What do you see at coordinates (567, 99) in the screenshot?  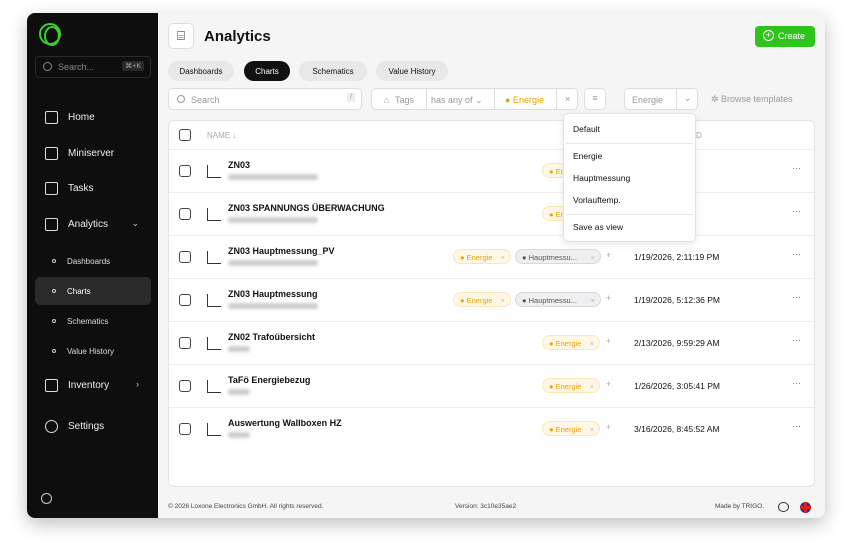 I see `clear-filter-icon: ×` at bounding box center [567, 99].